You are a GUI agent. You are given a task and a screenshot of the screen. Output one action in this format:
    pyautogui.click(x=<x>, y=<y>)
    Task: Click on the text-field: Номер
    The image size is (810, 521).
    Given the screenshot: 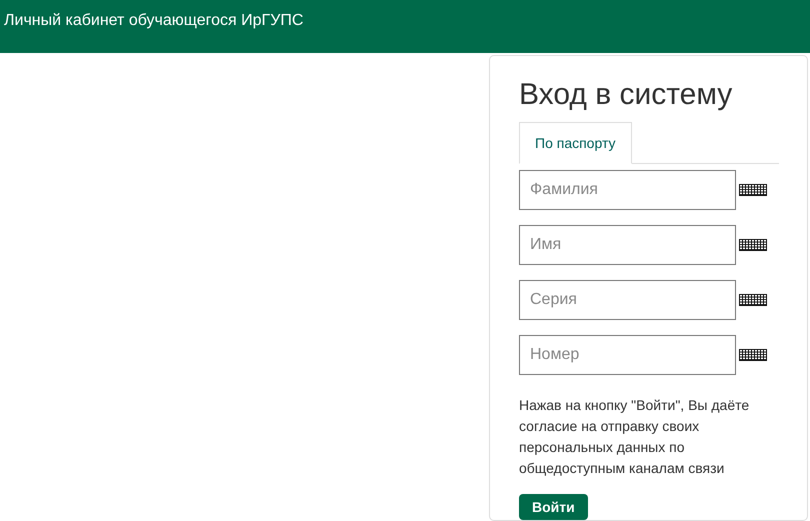 What is the action you would take?
    pyautogui.click(x=627, y=355)
    